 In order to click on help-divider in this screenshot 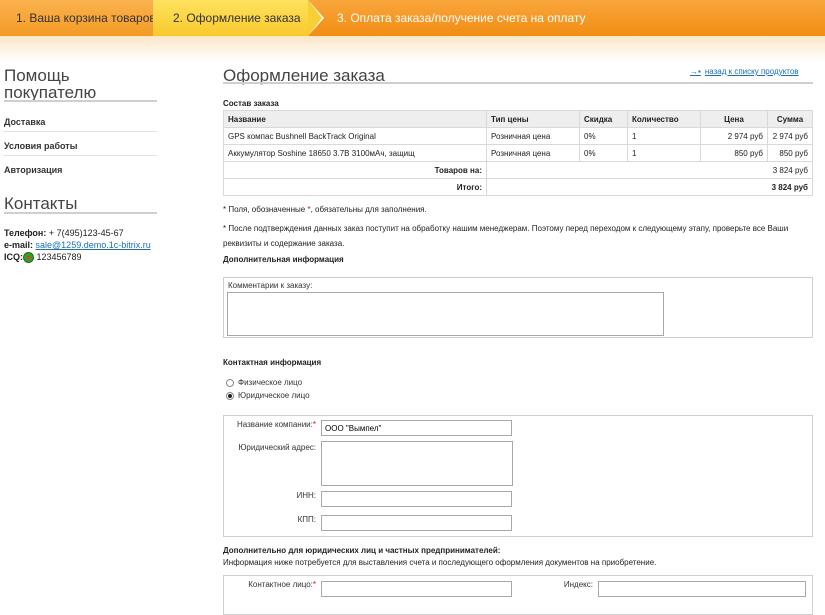, I will do `click(80, 101)`.